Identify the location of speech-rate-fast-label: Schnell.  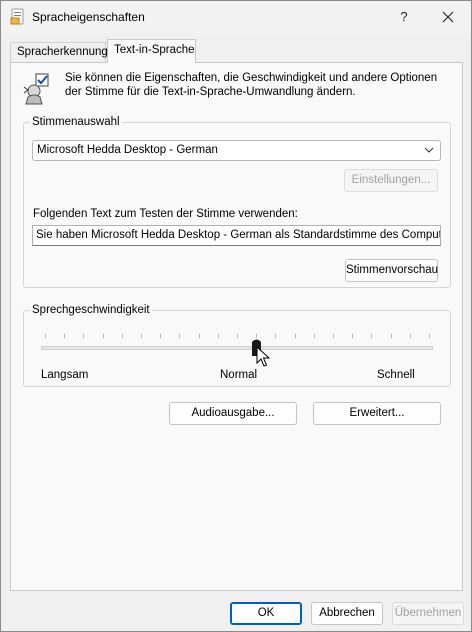
(396, 375).